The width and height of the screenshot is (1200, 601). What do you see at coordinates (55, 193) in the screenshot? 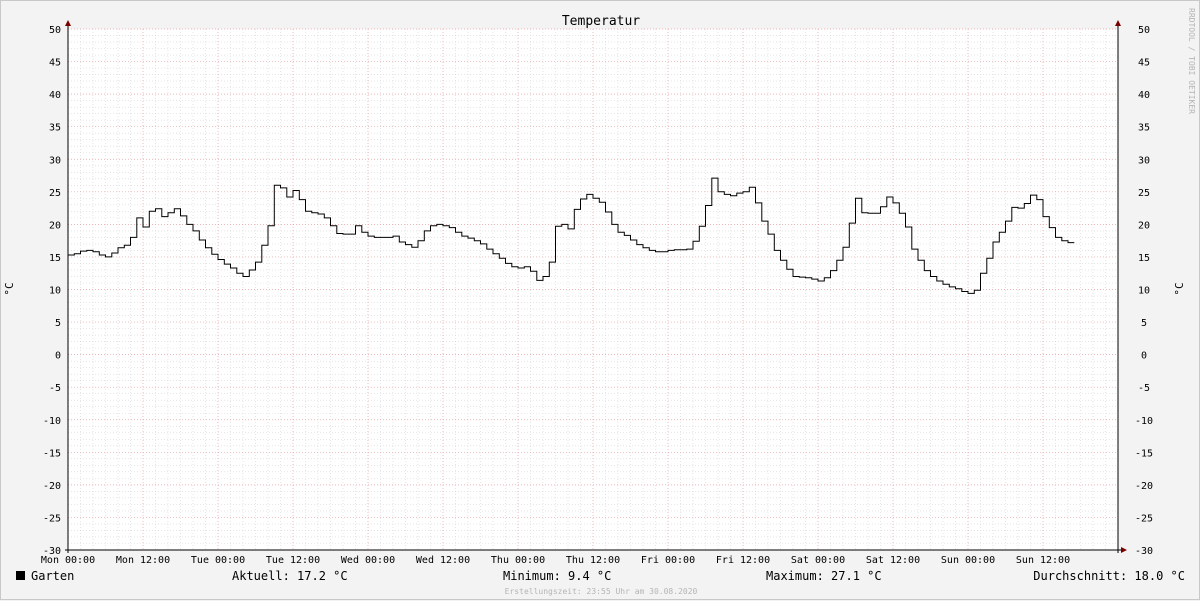
I see `y-tick-label-left: 25` at bounding box center [55, 193].